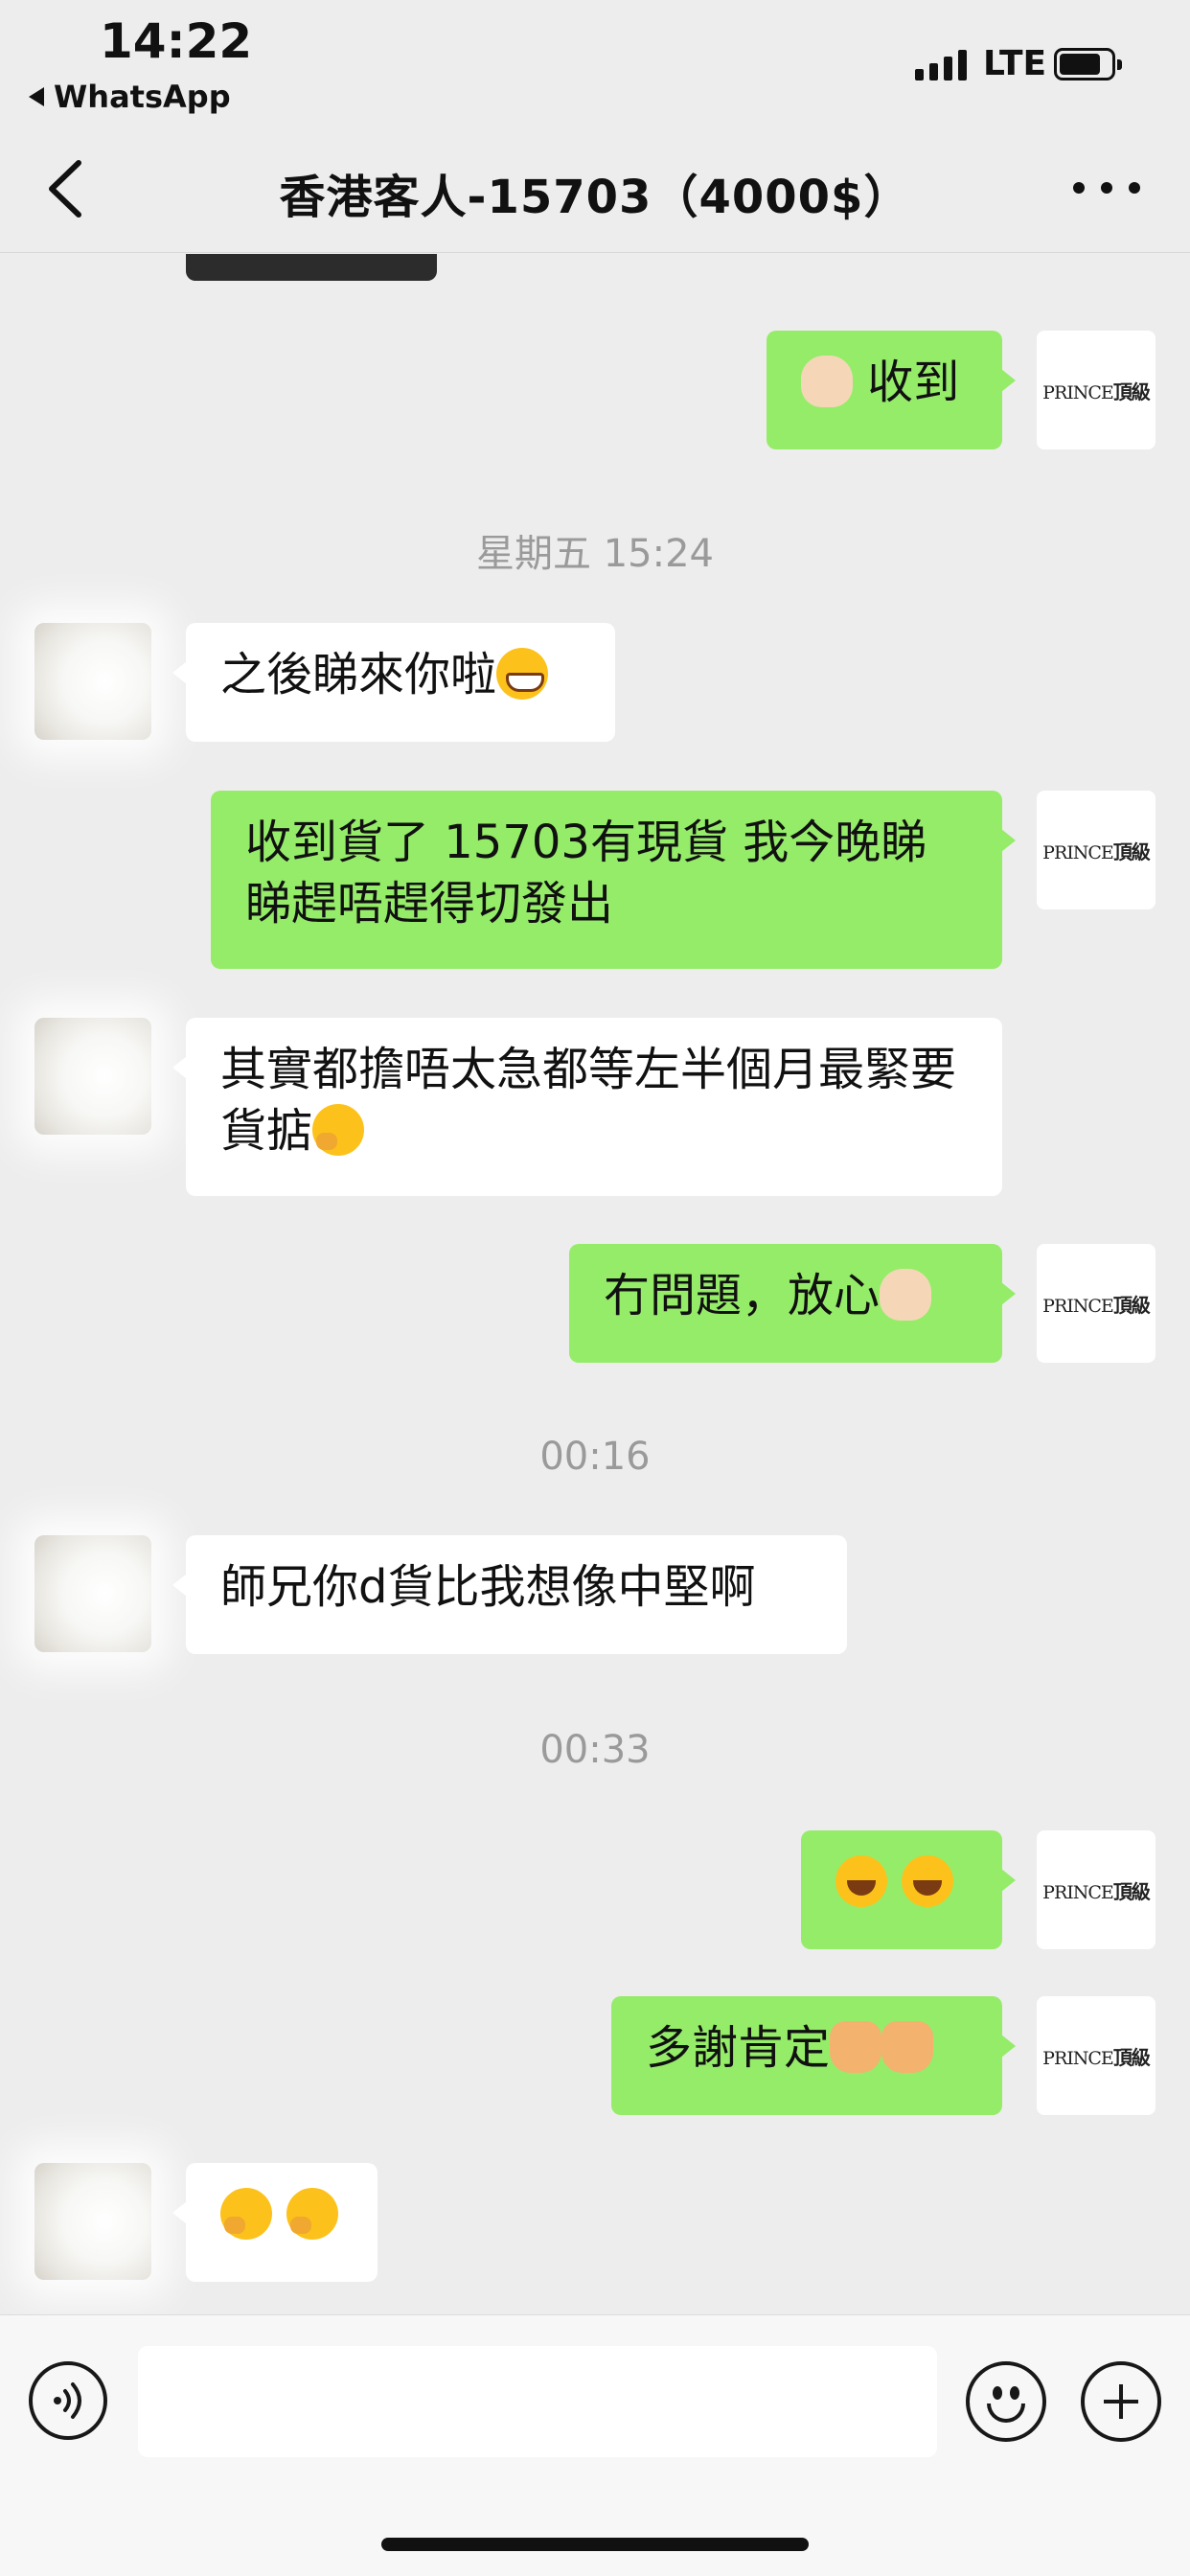 Image resolution: width=1190 pixels, height=2576 pixels. I want to click on message-text: 多謝肯定, so click(739, 2048).